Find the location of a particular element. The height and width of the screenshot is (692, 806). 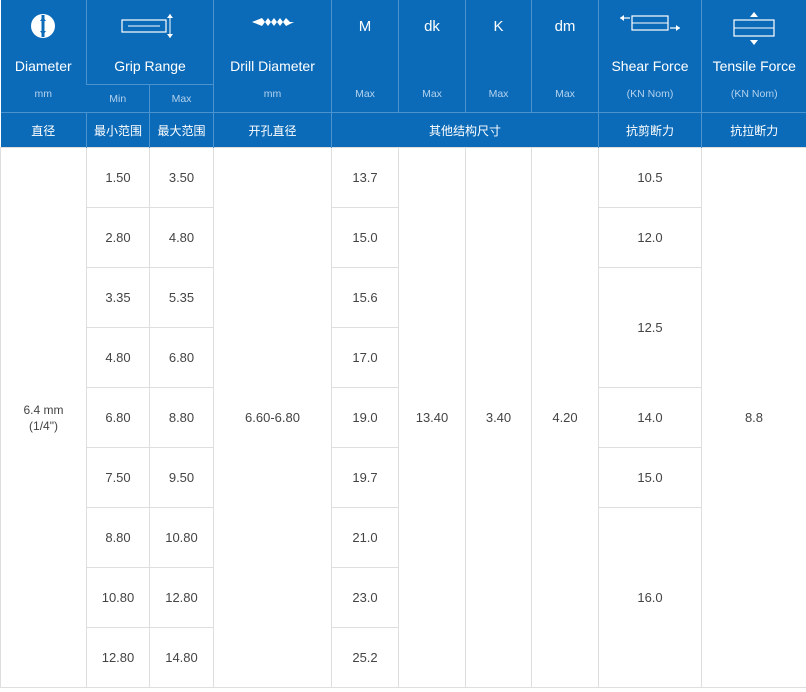

m-cell: 23.0 is located at coordinates (365, 597).